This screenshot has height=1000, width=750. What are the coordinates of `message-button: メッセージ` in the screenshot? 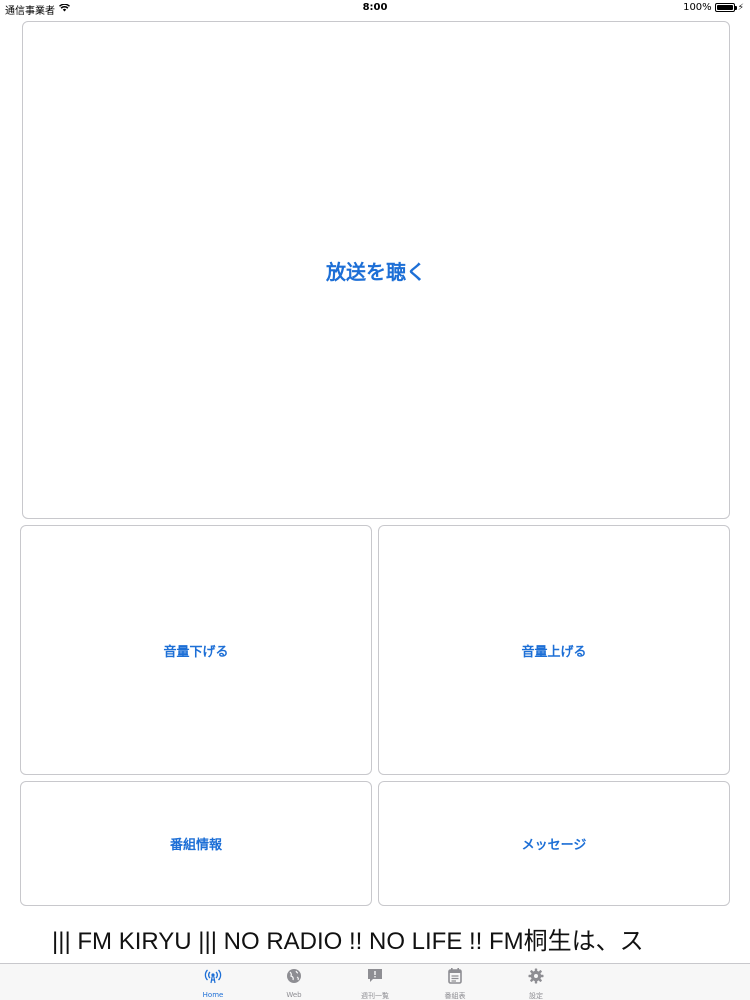 It's located at (554, 843).